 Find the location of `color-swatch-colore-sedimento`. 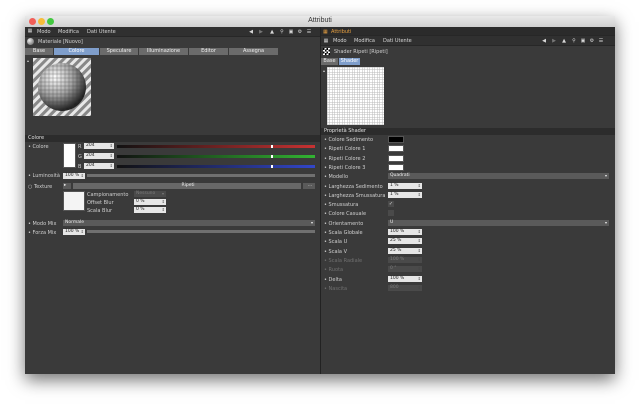

color-swatch-colore-sedimento is located at coordinates (396, 139).